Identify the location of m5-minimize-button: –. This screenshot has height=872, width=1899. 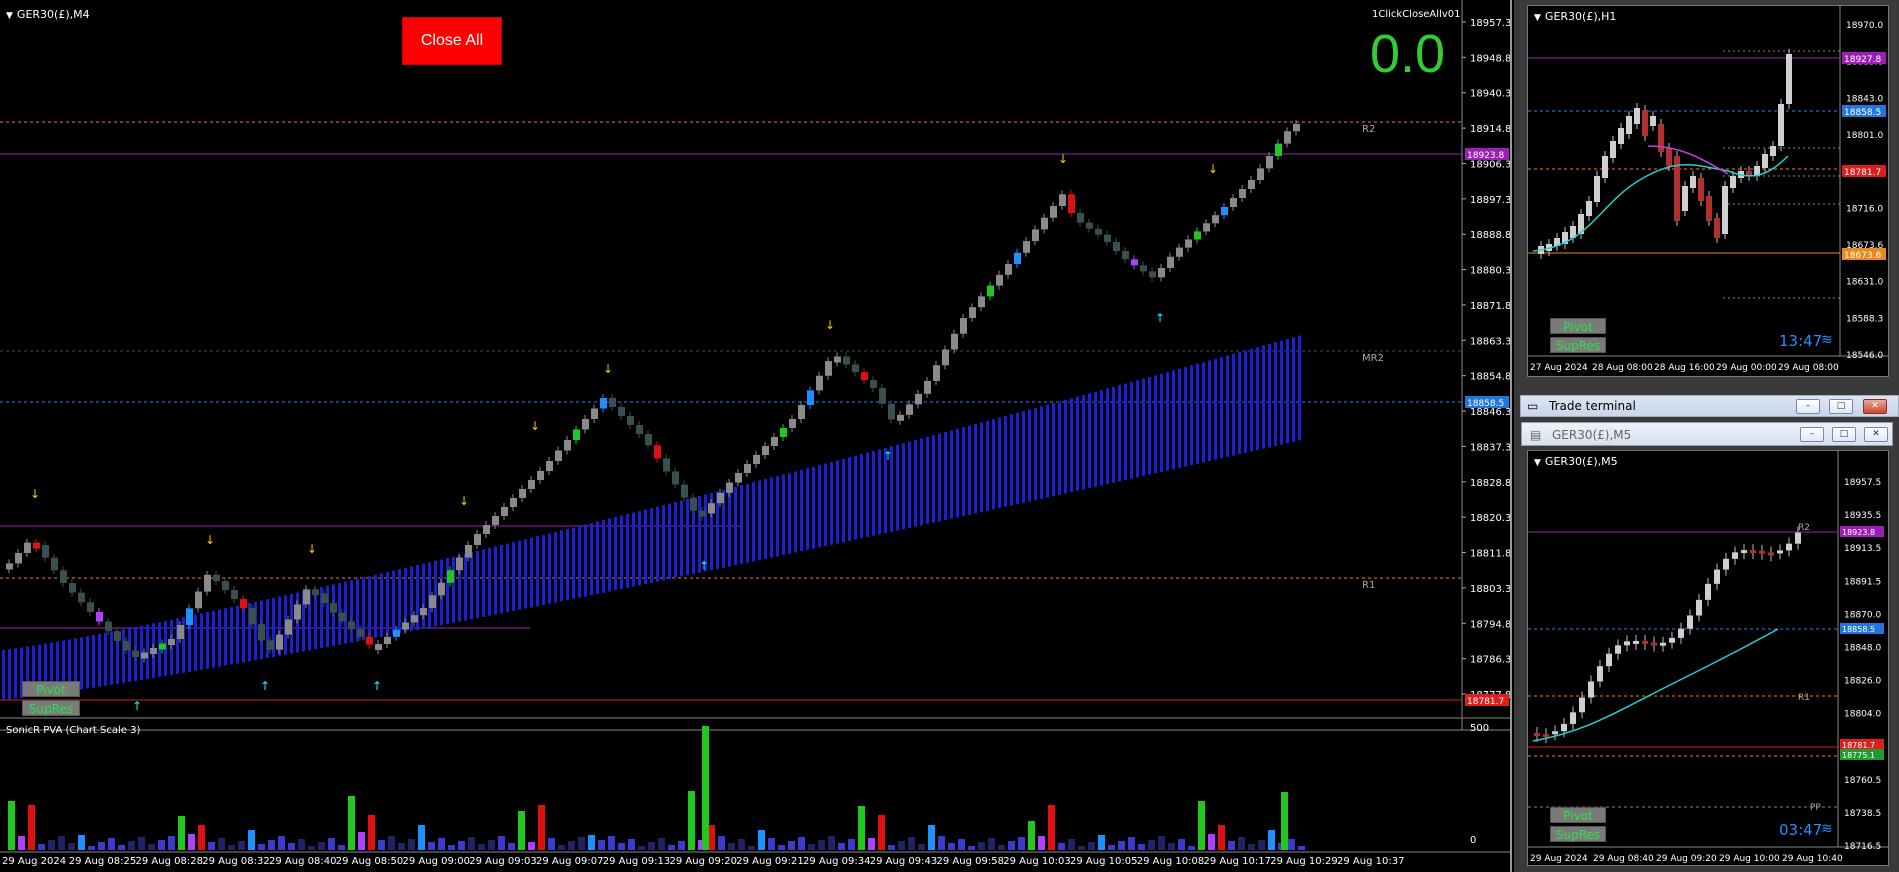
(1812, 434).